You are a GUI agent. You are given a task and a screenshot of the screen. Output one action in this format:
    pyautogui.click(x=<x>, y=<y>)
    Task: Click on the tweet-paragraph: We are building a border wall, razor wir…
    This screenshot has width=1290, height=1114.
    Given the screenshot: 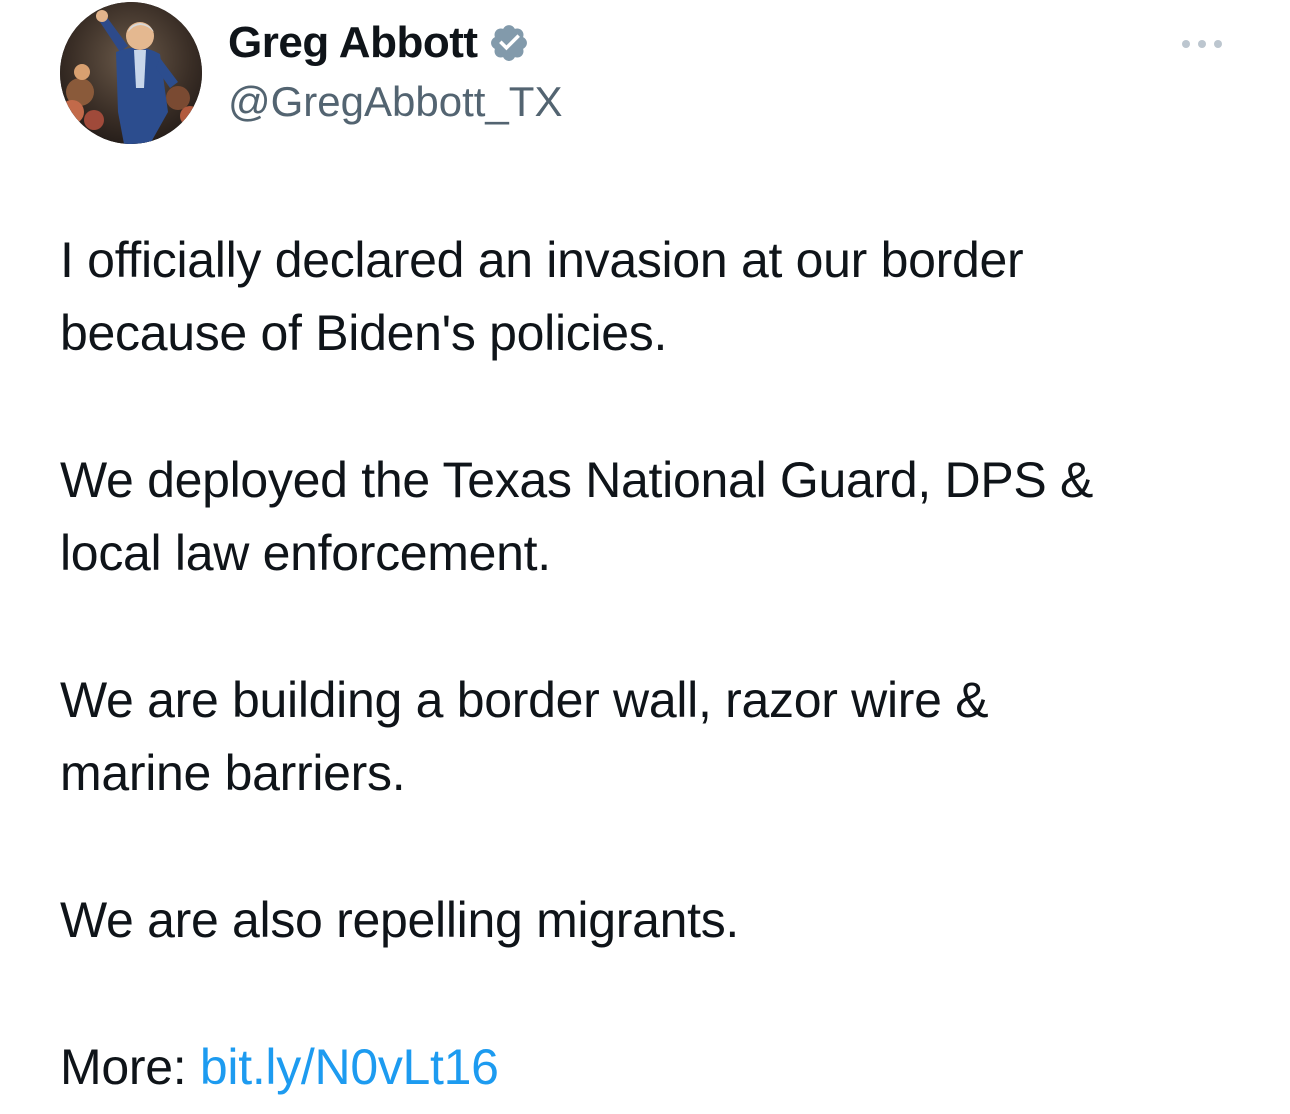 What is the action you would take?
    pyautogui.click(x=660, y=737)
    